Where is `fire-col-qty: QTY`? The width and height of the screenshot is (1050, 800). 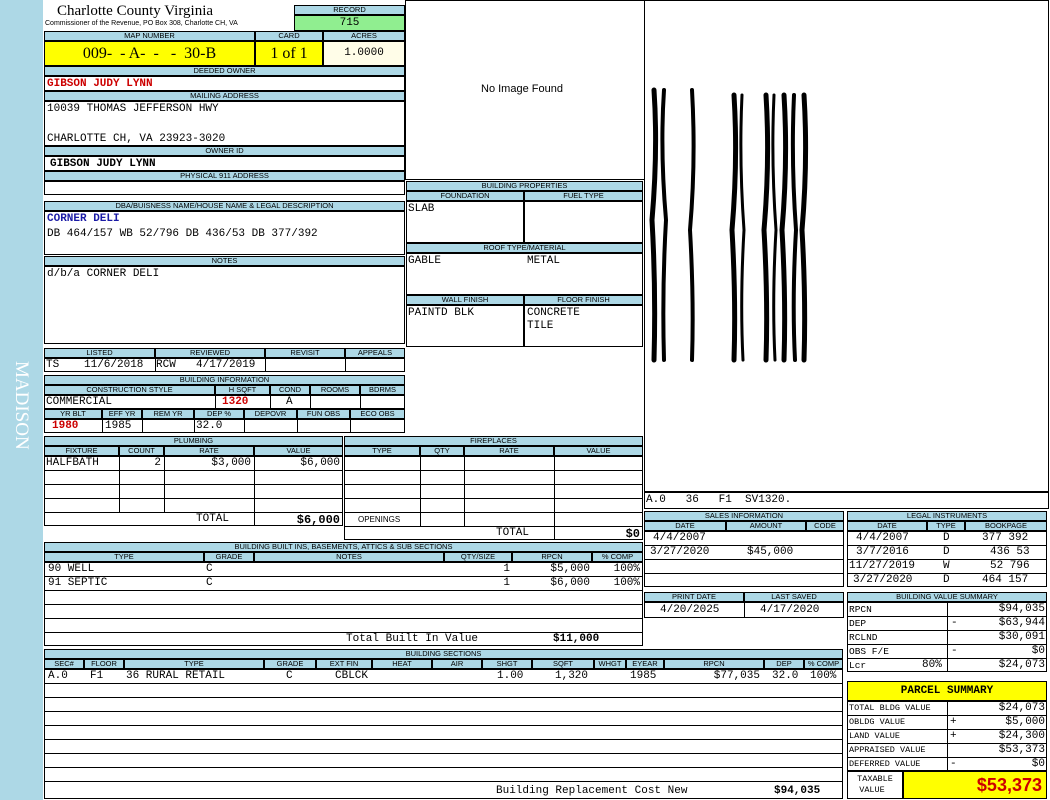 fire-col-qty: QTY is located at coordinates (442, 451).